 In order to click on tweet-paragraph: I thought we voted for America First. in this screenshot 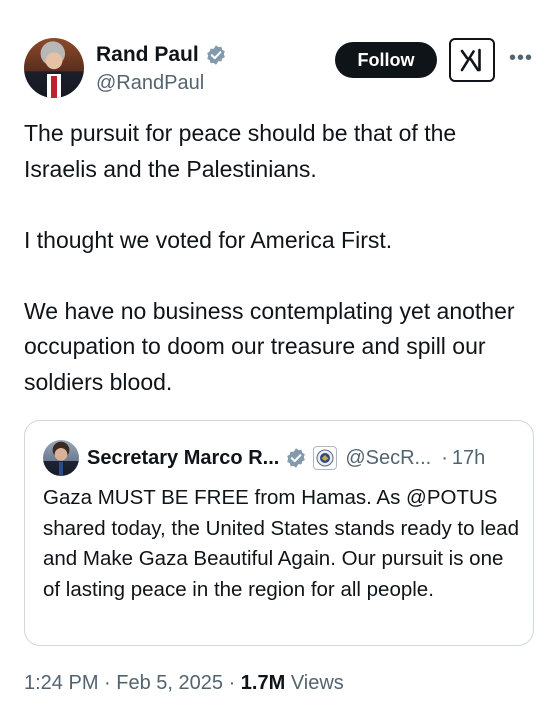, I will do `click(208, 239)`.